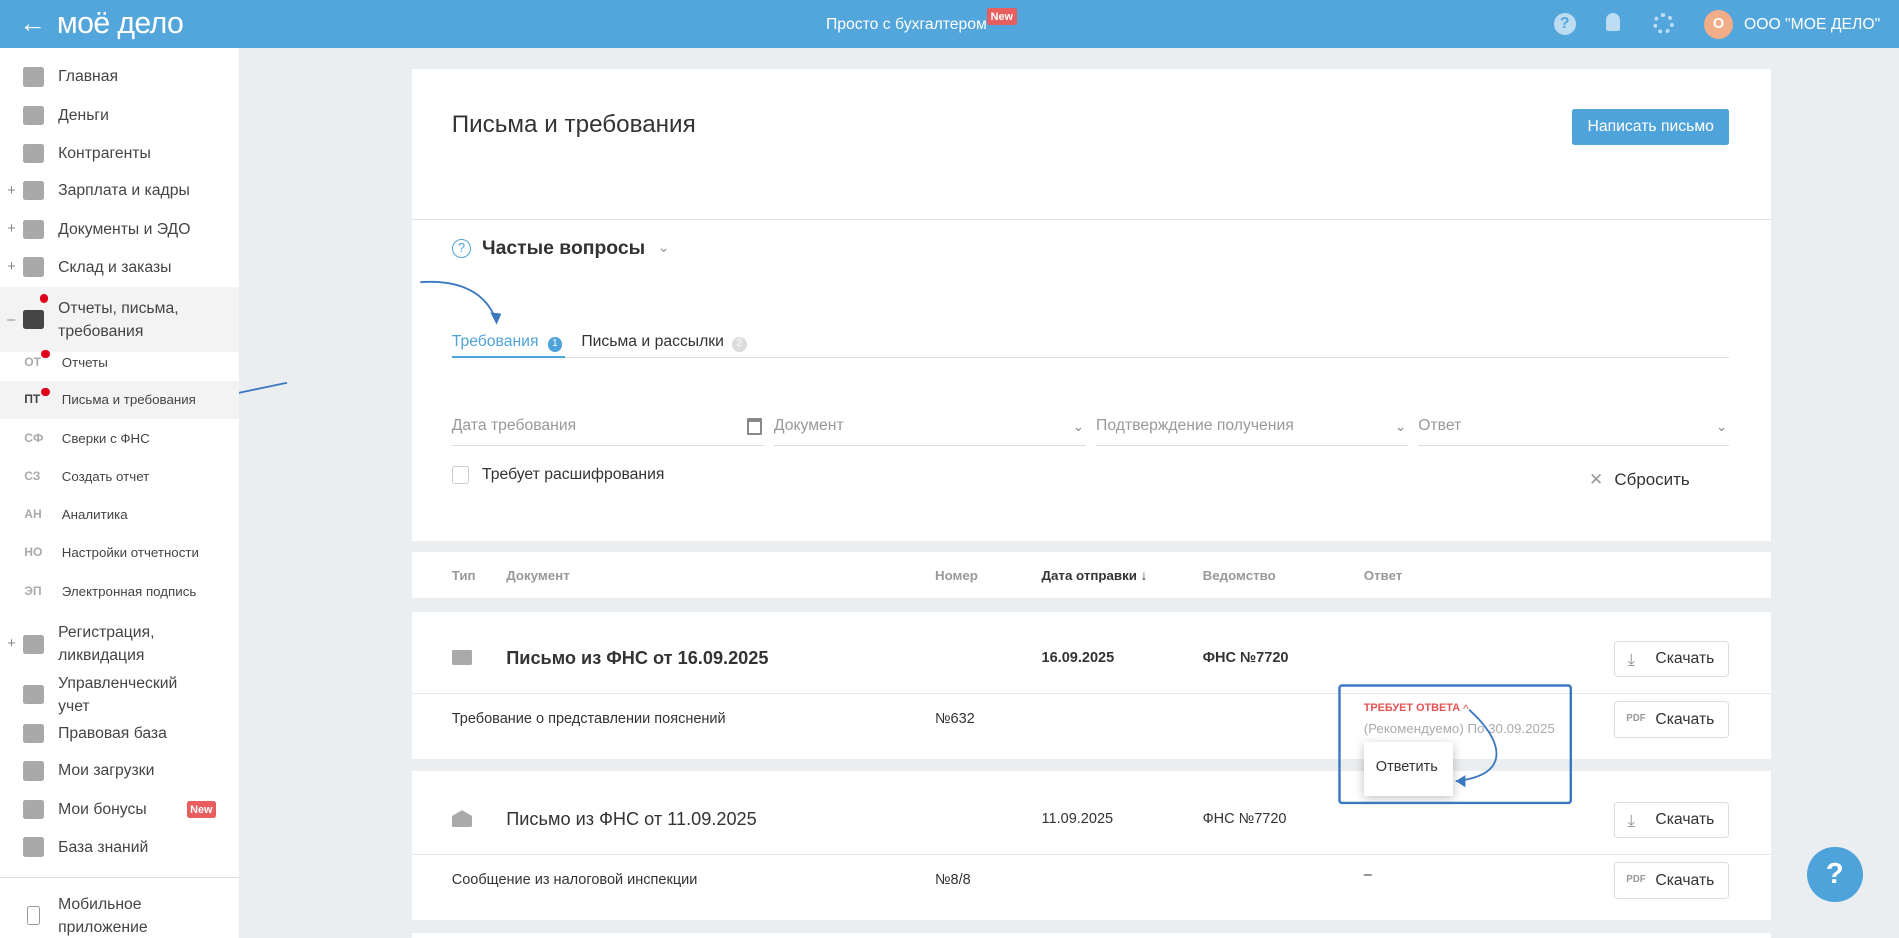  Describe the element at coordinates (106, 644) in the screenshot. I see `sidebar-item-label: Регистрация, ликвидация` at that location.